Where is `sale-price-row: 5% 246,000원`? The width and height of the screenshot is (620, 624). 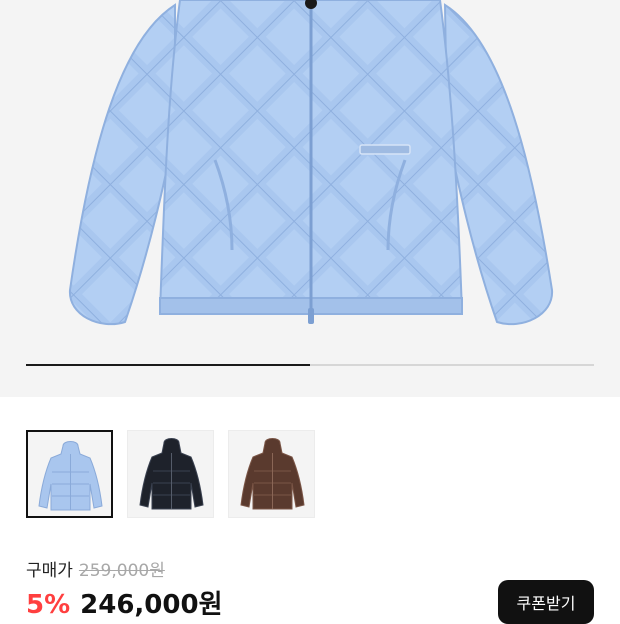
sale-price-row: 5% 246,000원 is located at coordinates (124, 602).